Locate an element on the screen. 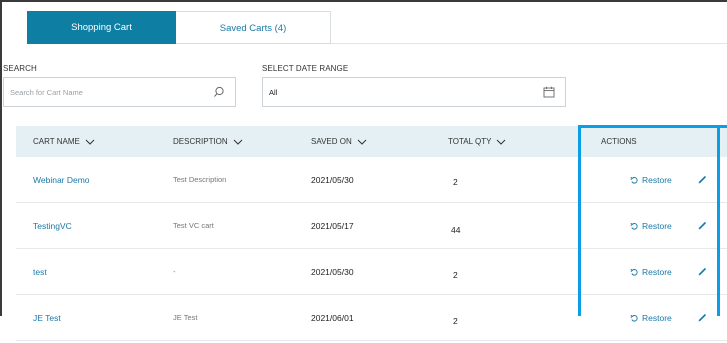 This screenshot has width=727, height=343. column-header-saved-on: SAVED ON is located at coordinates (339, 141).